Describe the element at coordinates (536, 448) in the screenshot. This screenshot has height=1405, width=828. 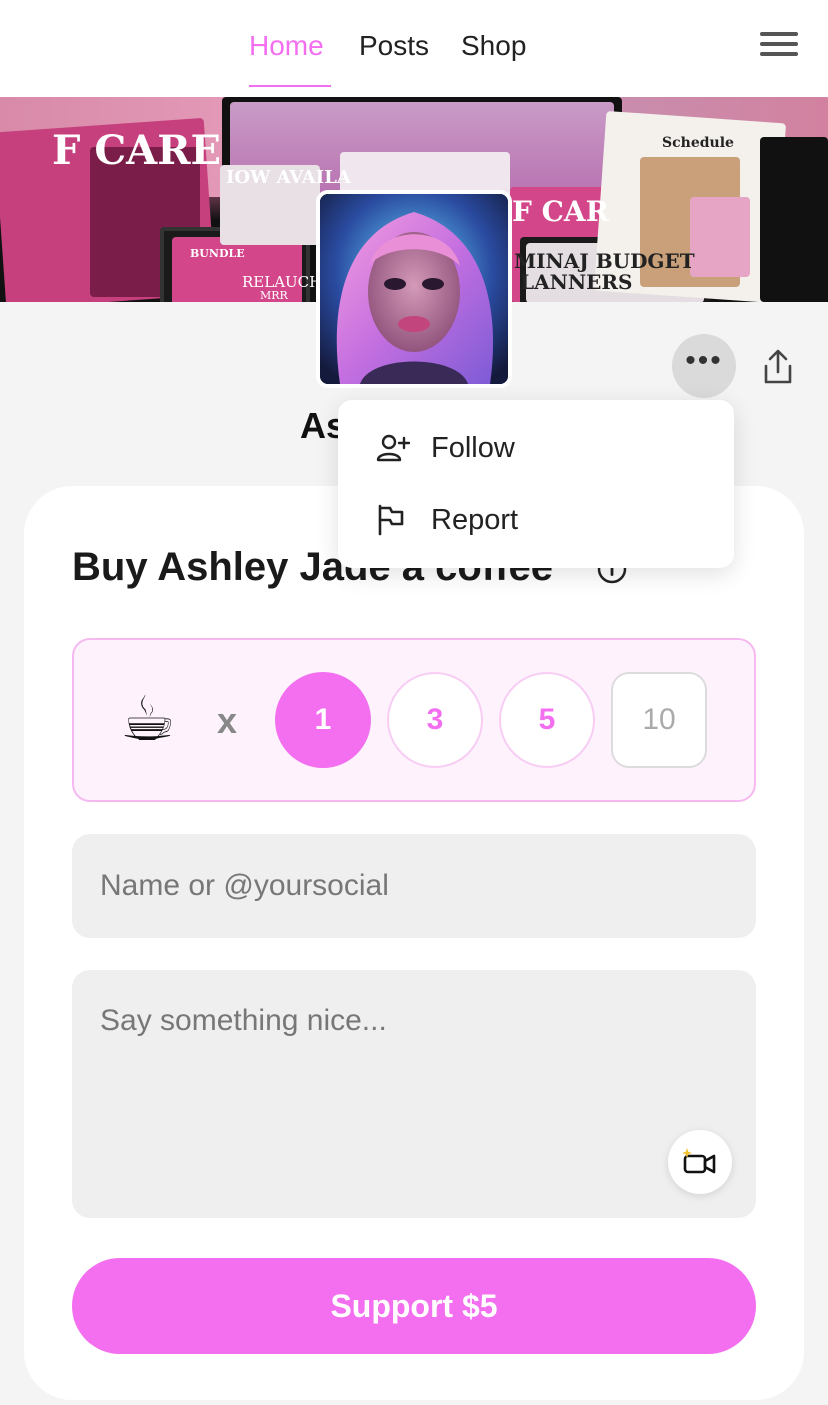
I see `menu-item-follow: Follow` at that location.